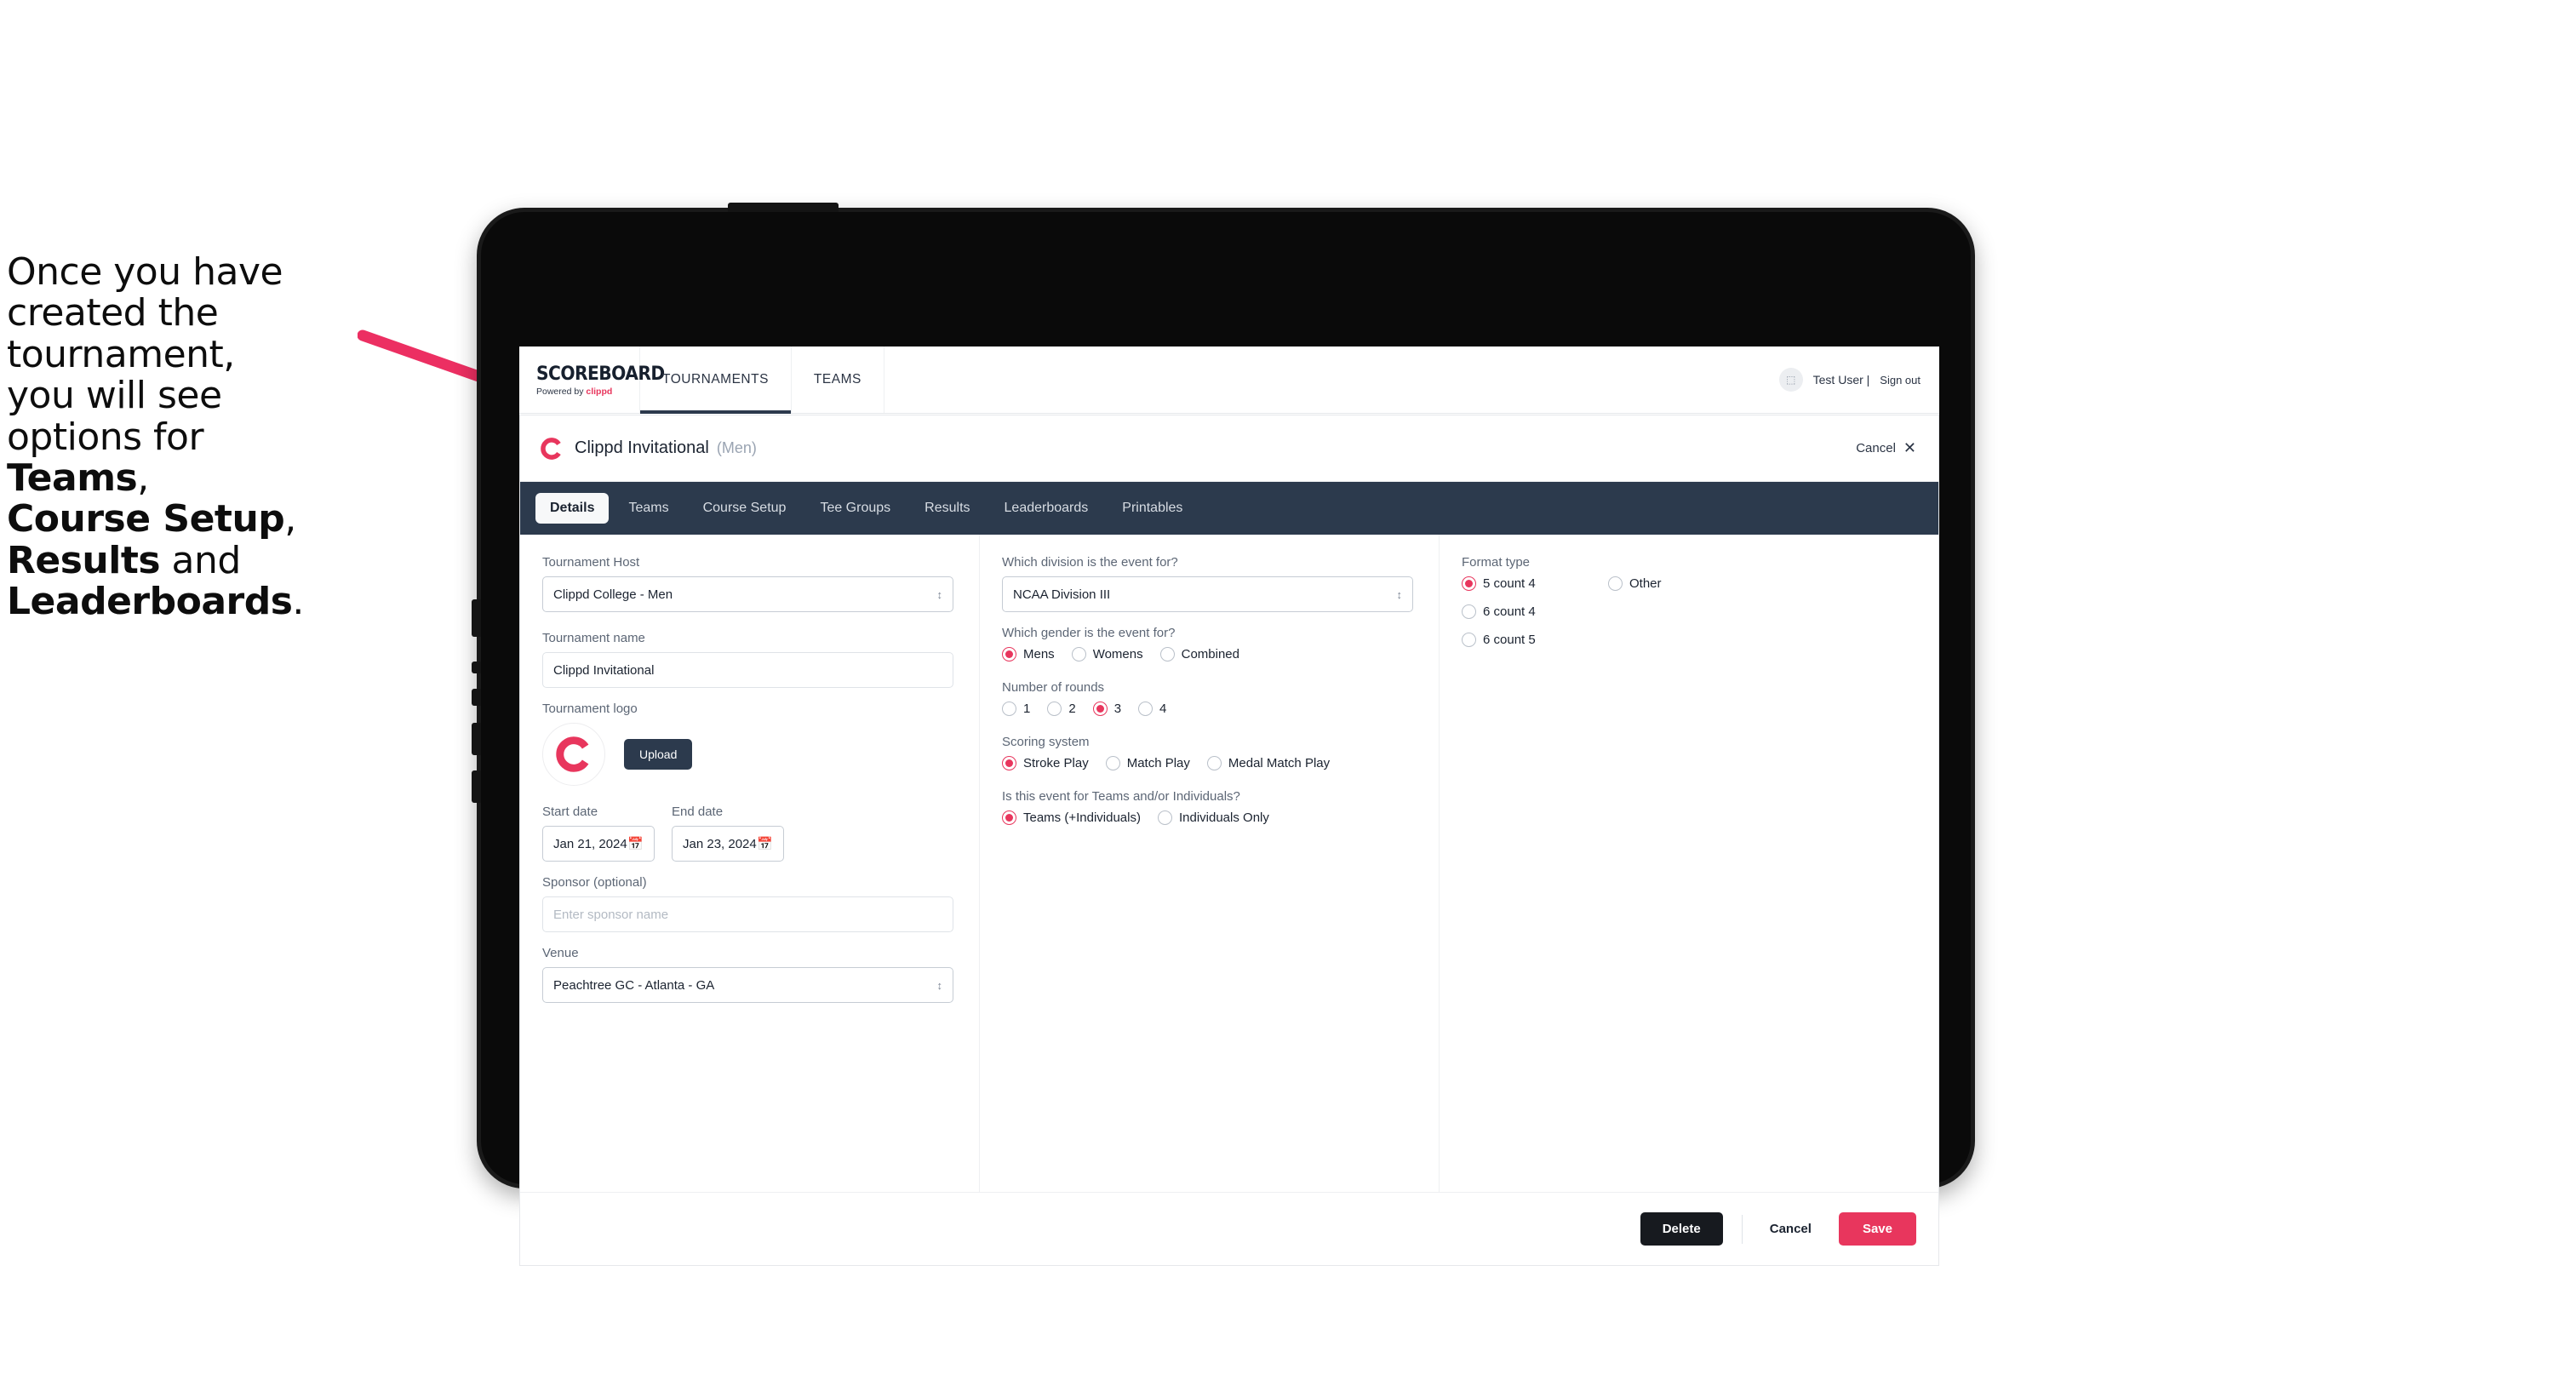 The image size is (2576, 1386). I want to click on user-area: ⬚ Test User | Sign out, so click(1858, 379).